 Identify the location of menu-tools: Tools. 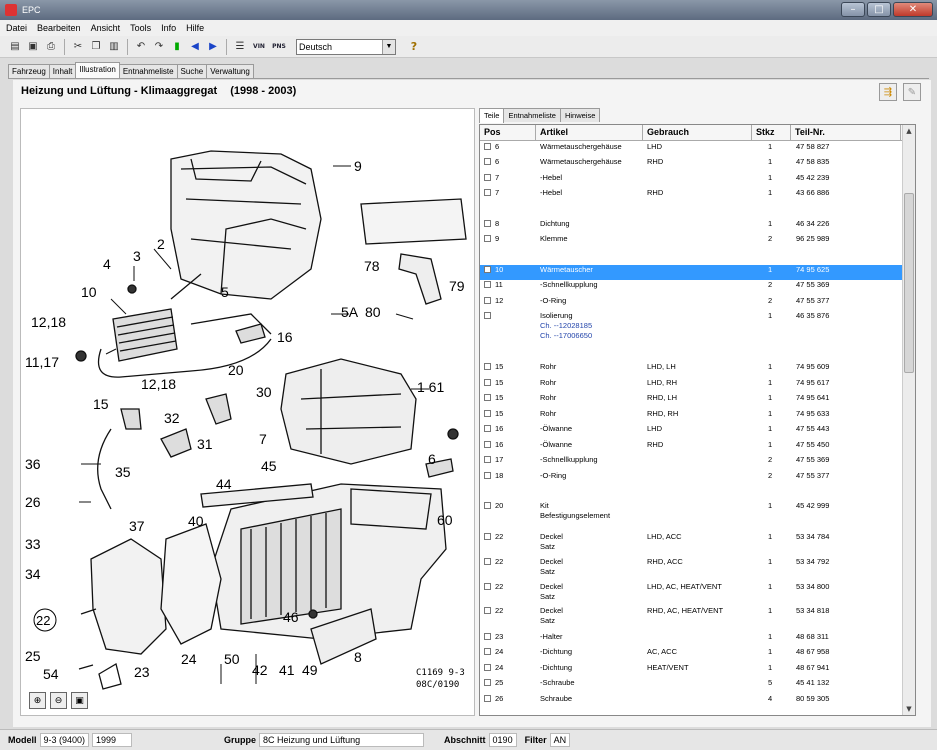
(140, 28).